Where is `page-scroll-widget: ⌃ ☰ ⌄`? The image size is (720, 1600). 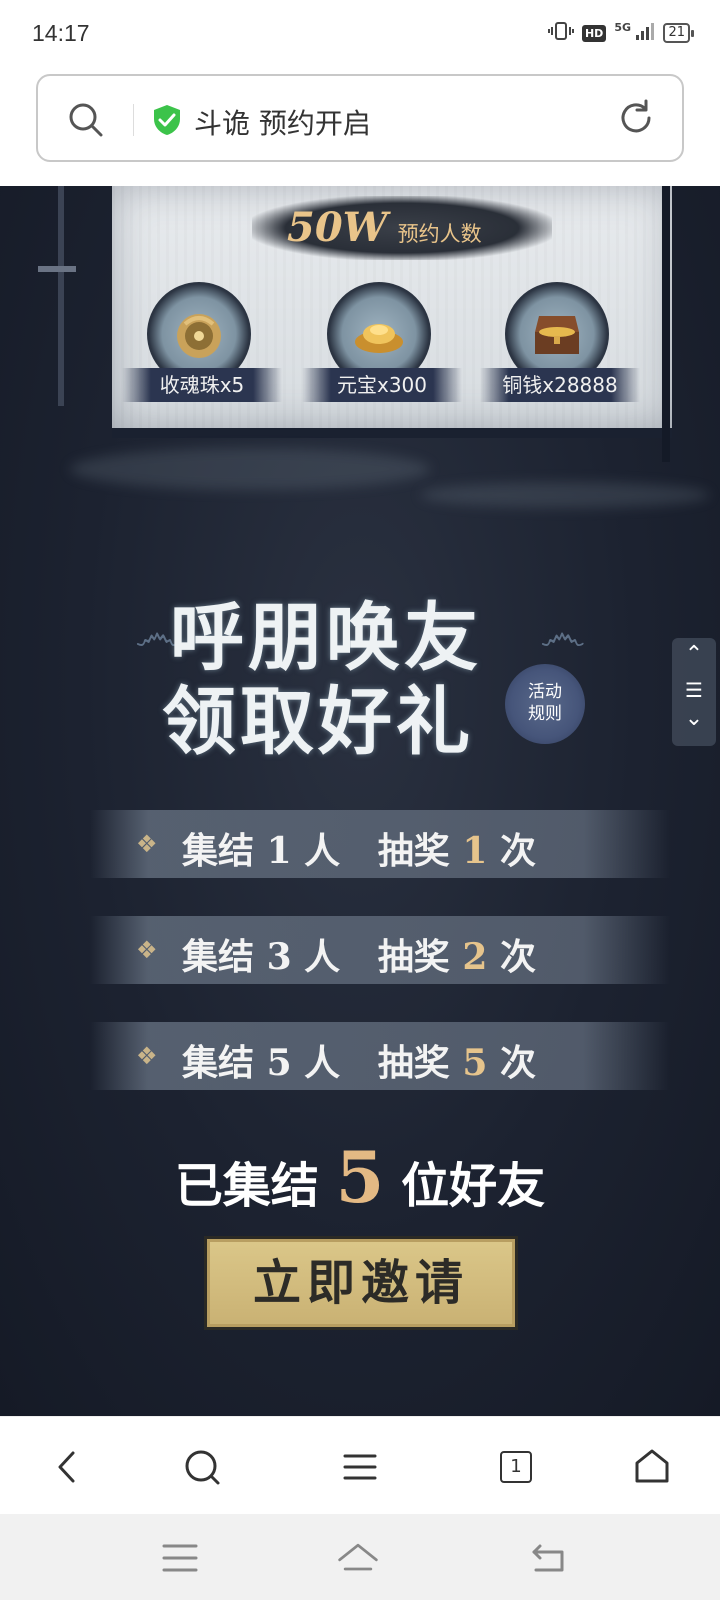
page-scroll-widget: ⌃ ☰ ⌄ is located at coordinates (694, 692).